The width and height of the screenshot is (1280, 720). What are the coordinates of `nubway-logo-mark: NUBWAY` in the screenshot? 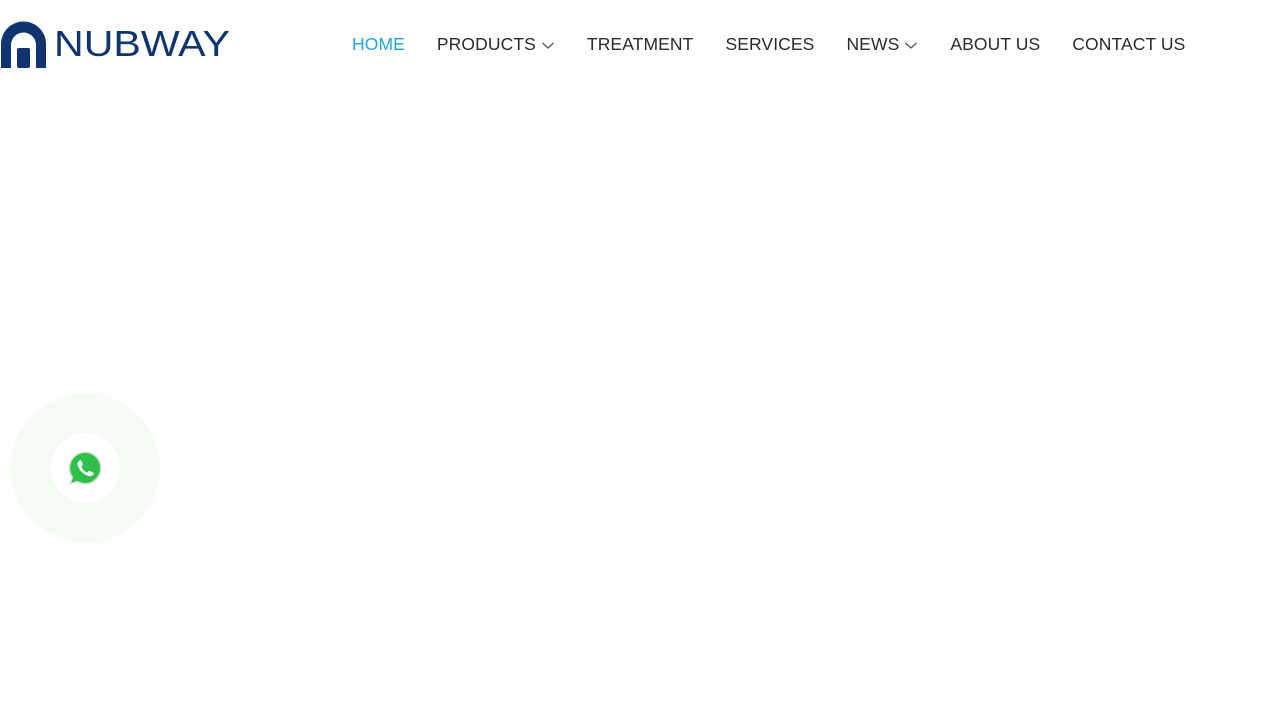 It's located at (115, 45).